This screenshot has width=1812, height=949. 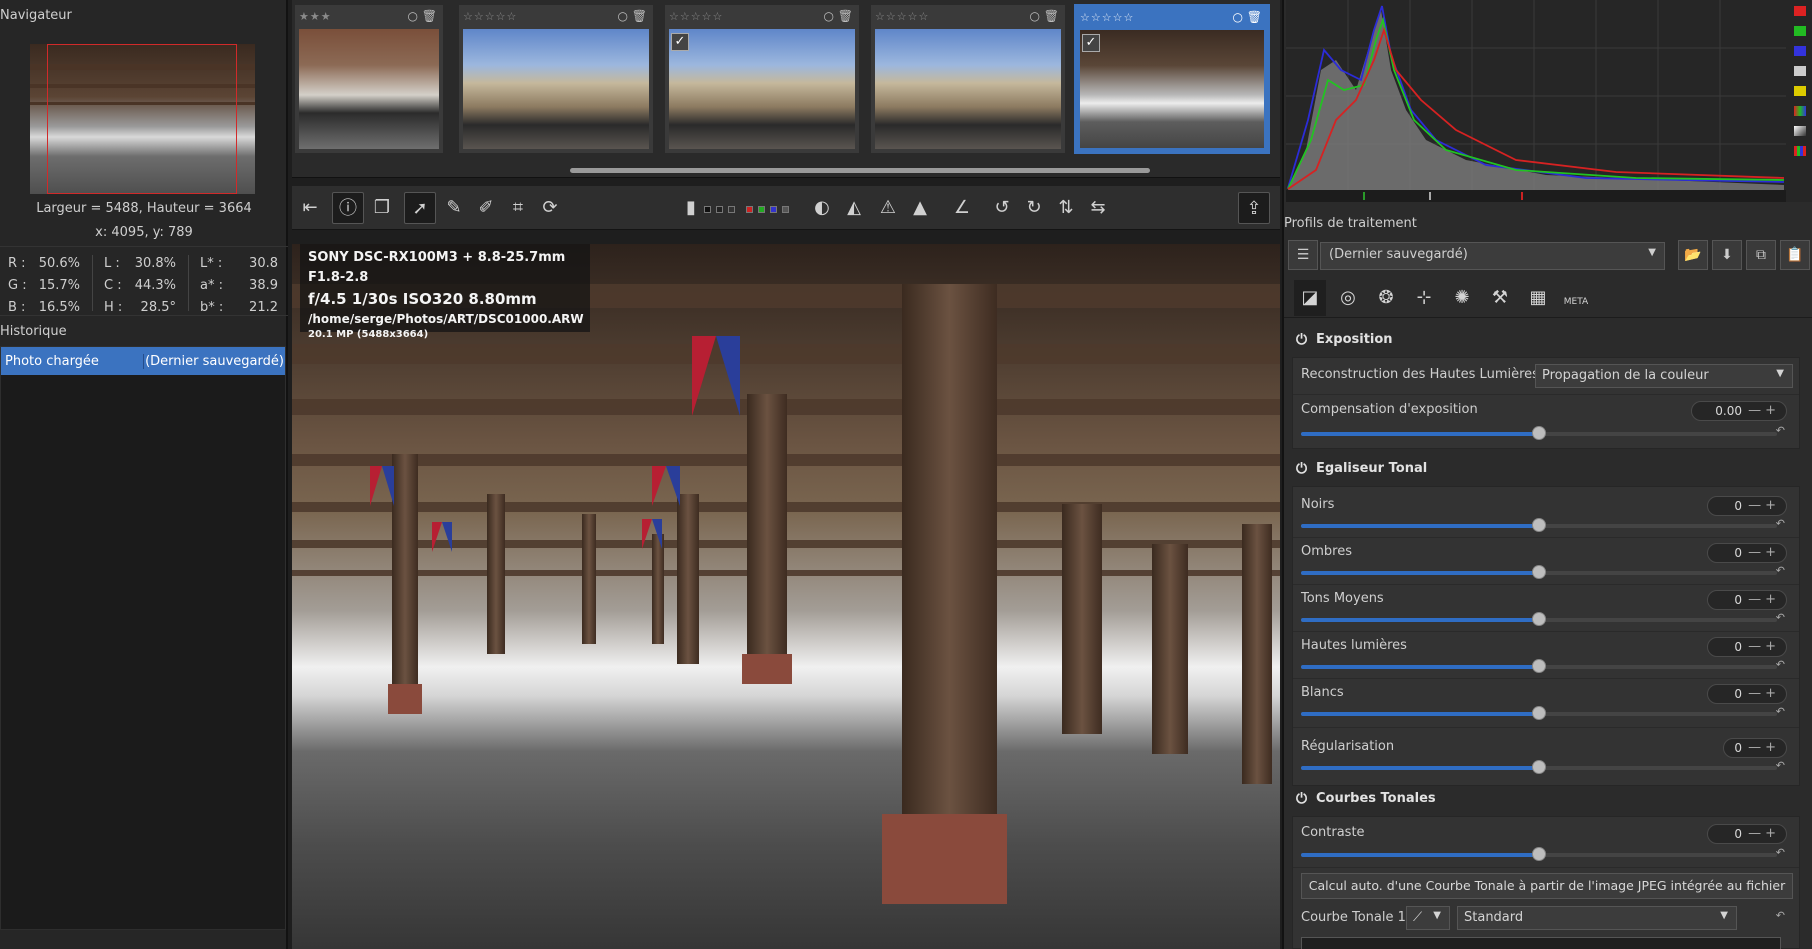 What do you see at coordinates (1386, 298) in the screenshot?
I see `color-tab-icon: ❂` at bounding box center [1386, 298].